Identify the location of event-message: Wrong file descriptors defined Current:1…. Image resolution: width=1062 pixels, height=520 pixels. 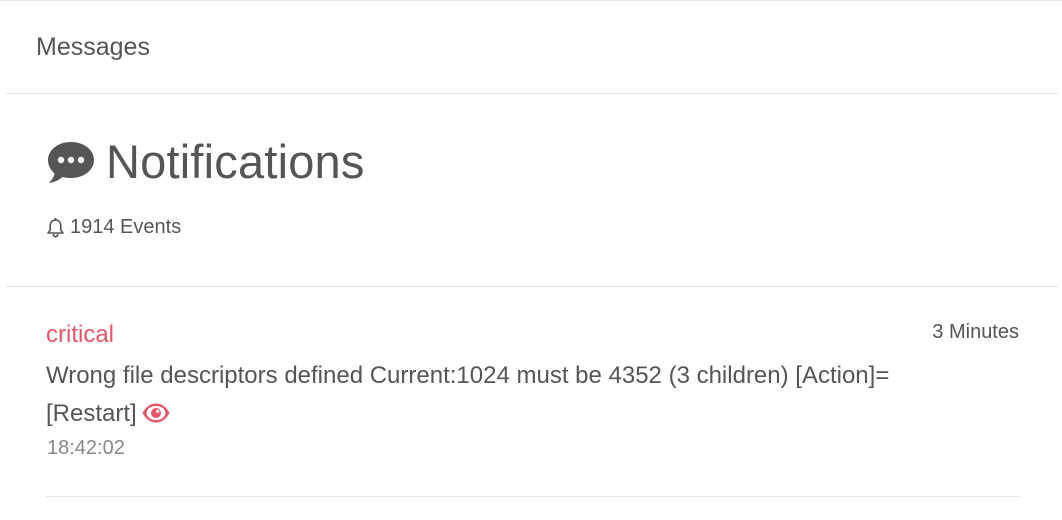
(516, 395).